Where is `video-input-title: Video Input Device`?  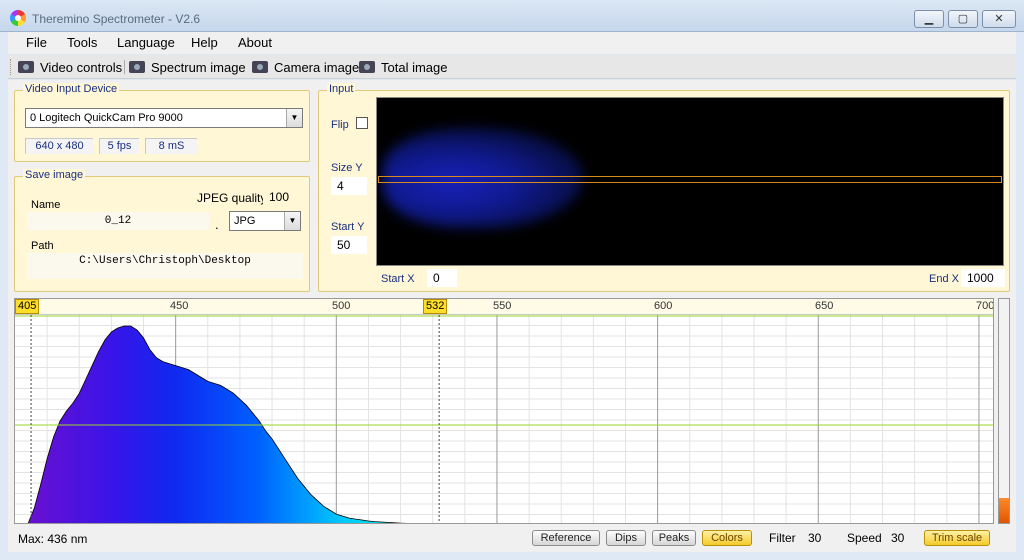
video-input-title: Video Input Device is located at coordinates (71, 89).